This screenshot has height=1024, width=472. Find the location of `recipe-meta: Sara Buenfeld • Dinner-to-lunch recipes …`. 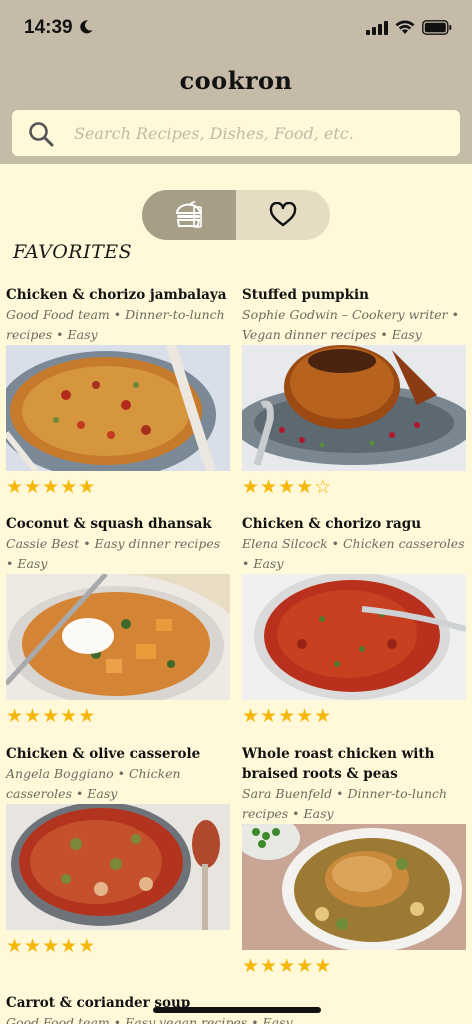

recipe-meta: Sara Buenfeld • Dinner-to-lunch recipes … is located at coordinates (345, 803).